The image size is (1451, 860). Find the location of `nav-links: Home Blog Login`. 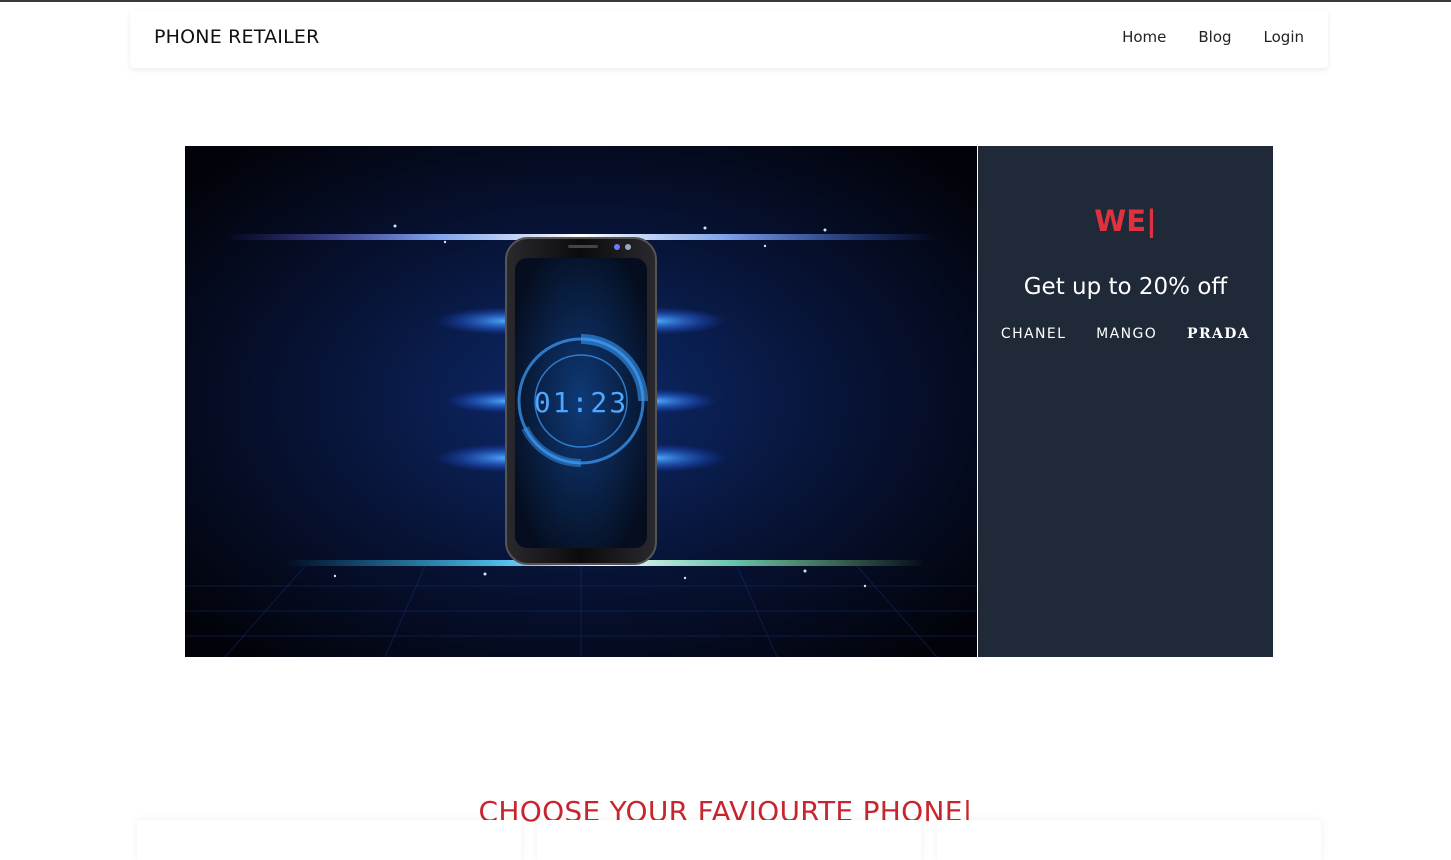

nav-links: Home Blog Login is located at coordinates (1213, 37).